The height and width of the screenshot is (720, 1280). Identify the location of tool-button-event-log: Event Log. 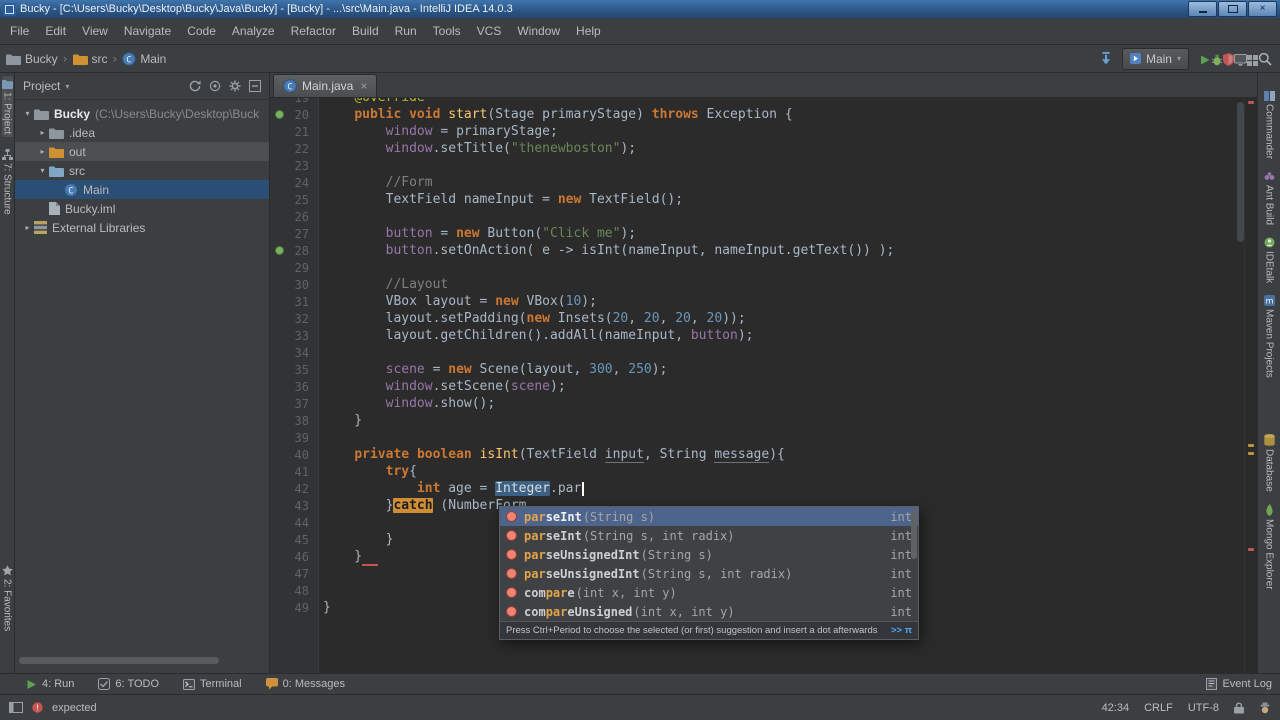
(1239, 684).